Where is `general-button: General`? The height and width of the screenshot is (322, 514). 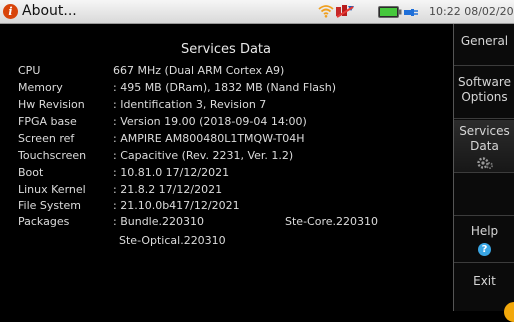
general-button: General is located at coordinates (484, 45).